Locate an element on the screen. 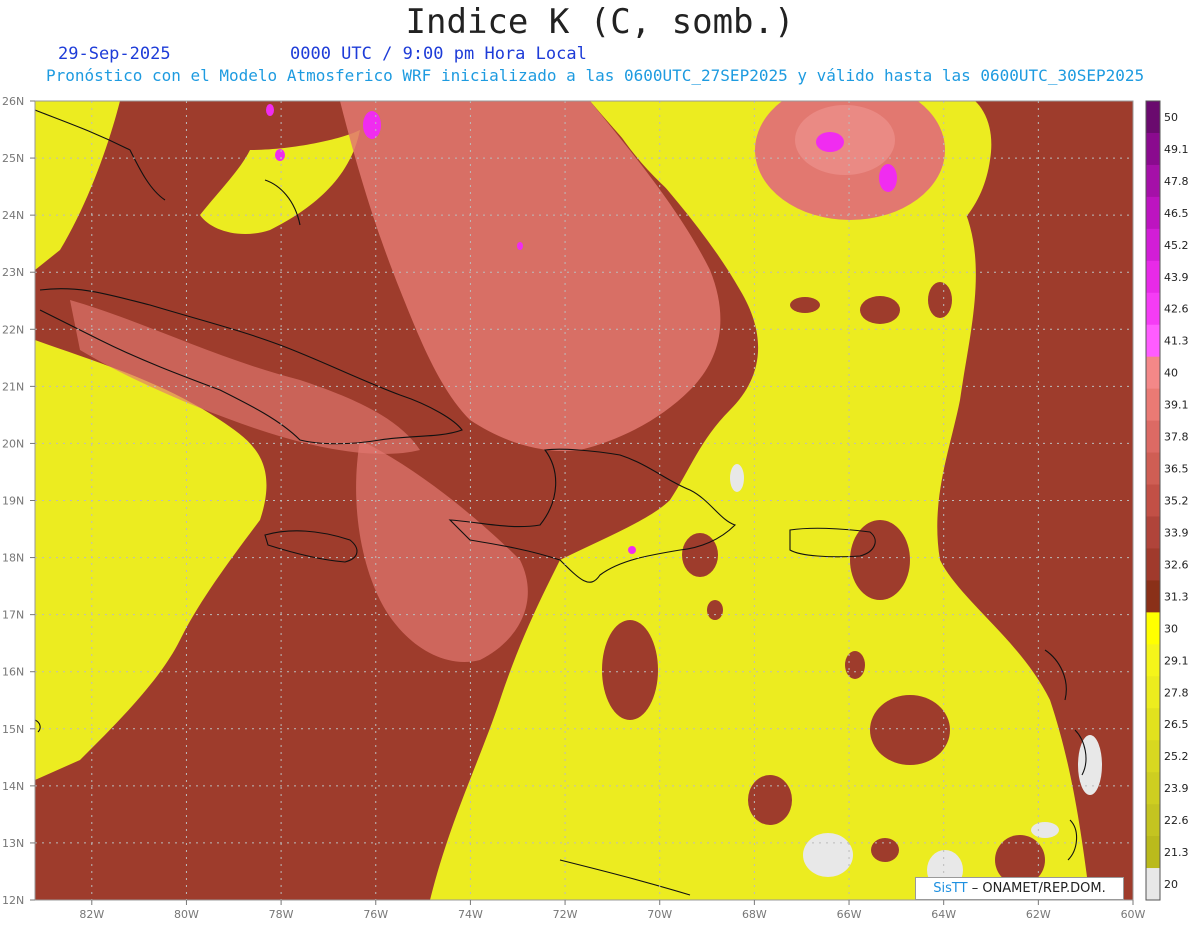 The image size is (1200, 927). colorbar-label: 31.3 is located at coordinates (1176, 596).